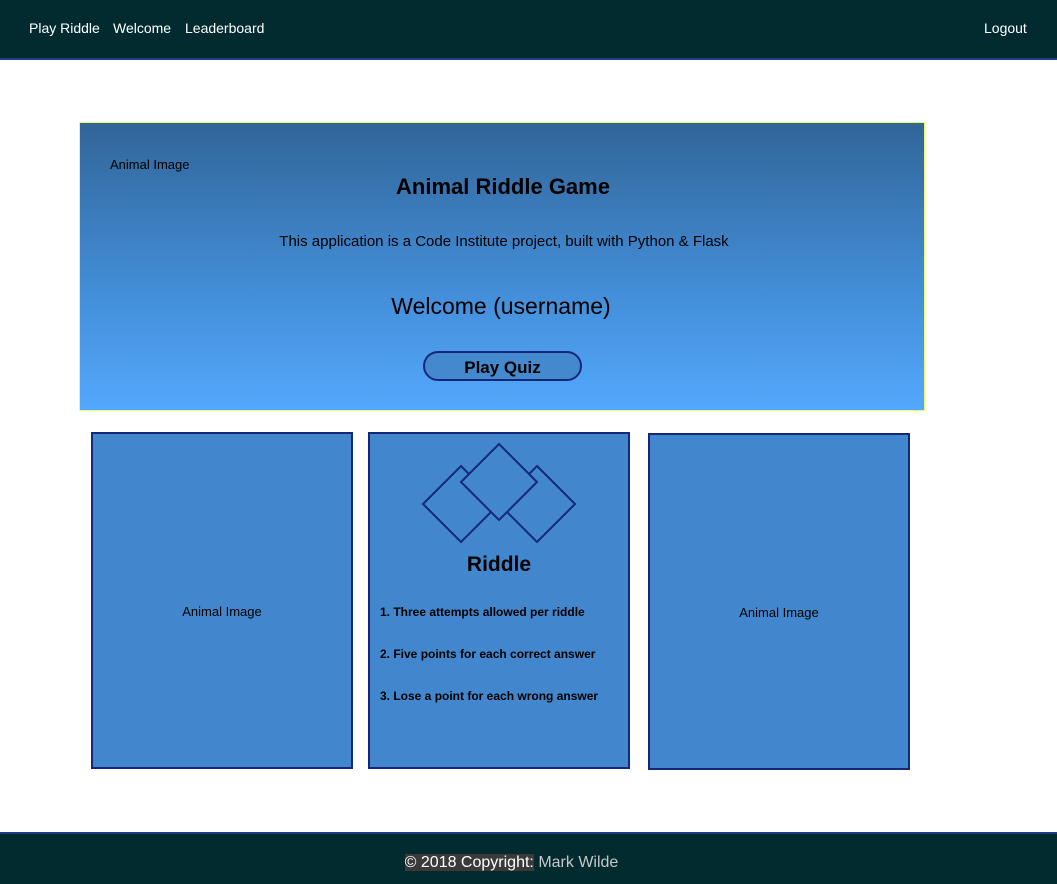 This screenshot has width=1057, height=884. Describe the element at coordinates (779, 612) in the screenshot. I see `animal-image-placeholder-right: Animal Image` at that location.